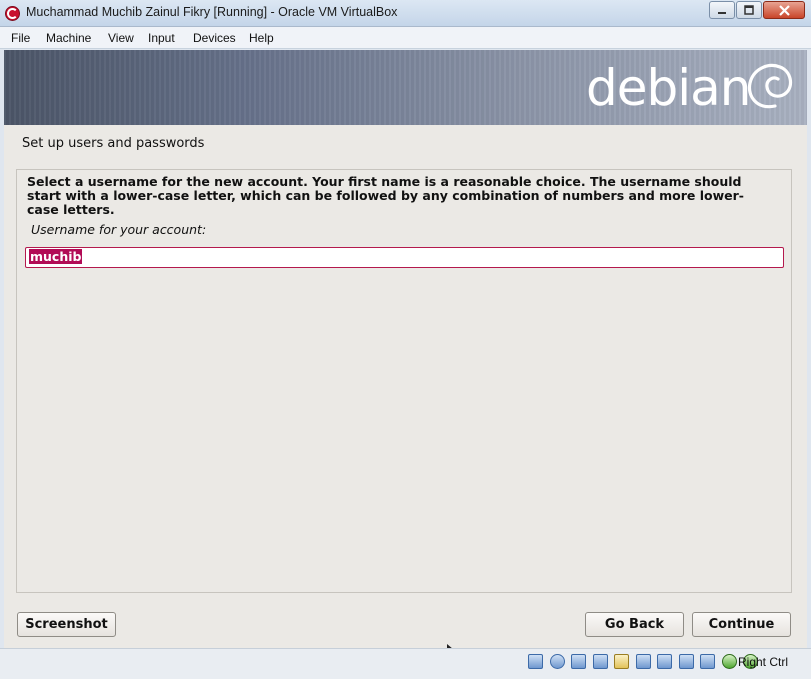 The width and height of the screenshot is (811, 679). I want to click on username-input: muchib, so click(404, 257).